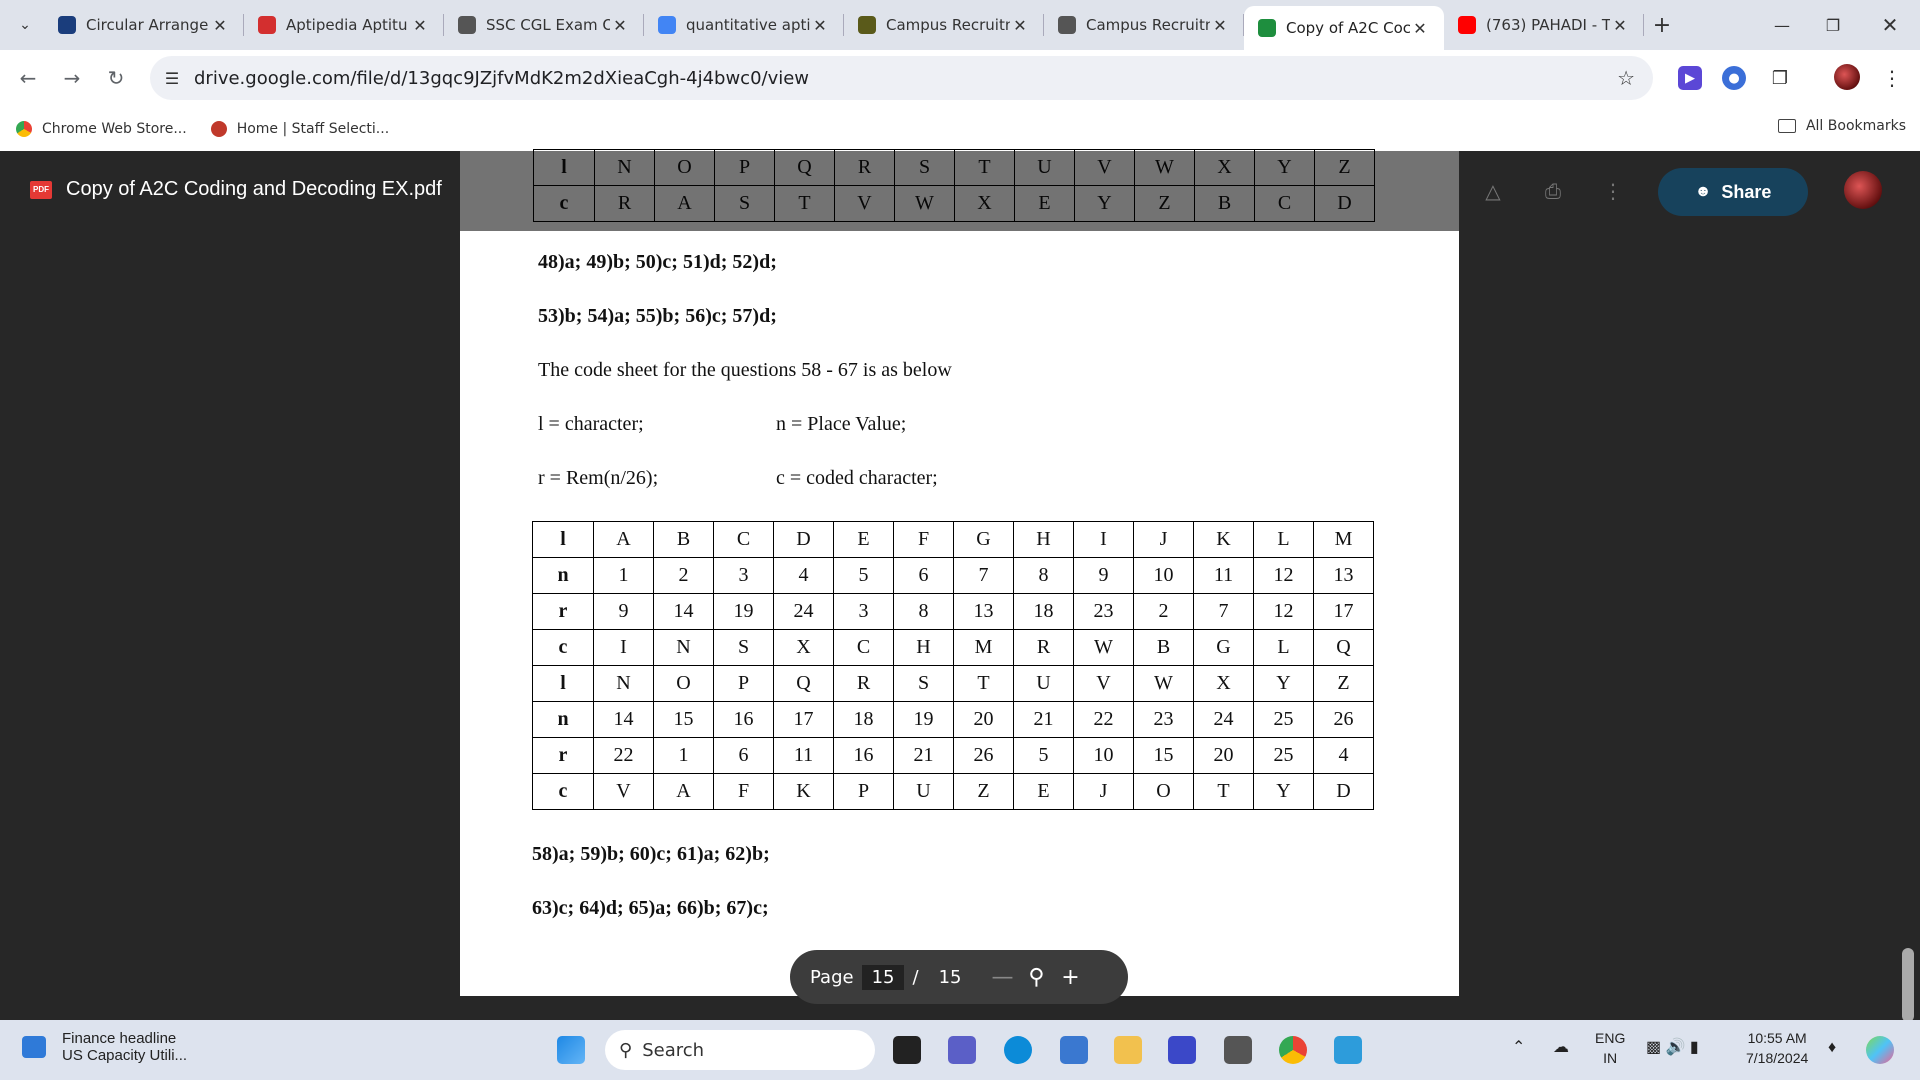 This screenshot has height=1080, width=1920. I want to click on reload-icon: ↻, so click(116, 78).